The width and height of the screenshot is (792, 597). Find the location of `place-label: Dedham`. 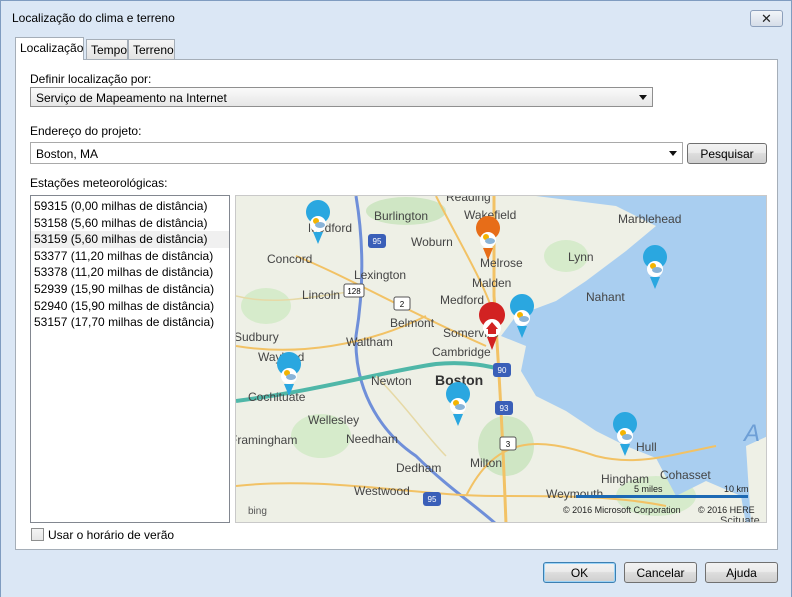

place-label: Dedham is located at coordinates (418, 468).